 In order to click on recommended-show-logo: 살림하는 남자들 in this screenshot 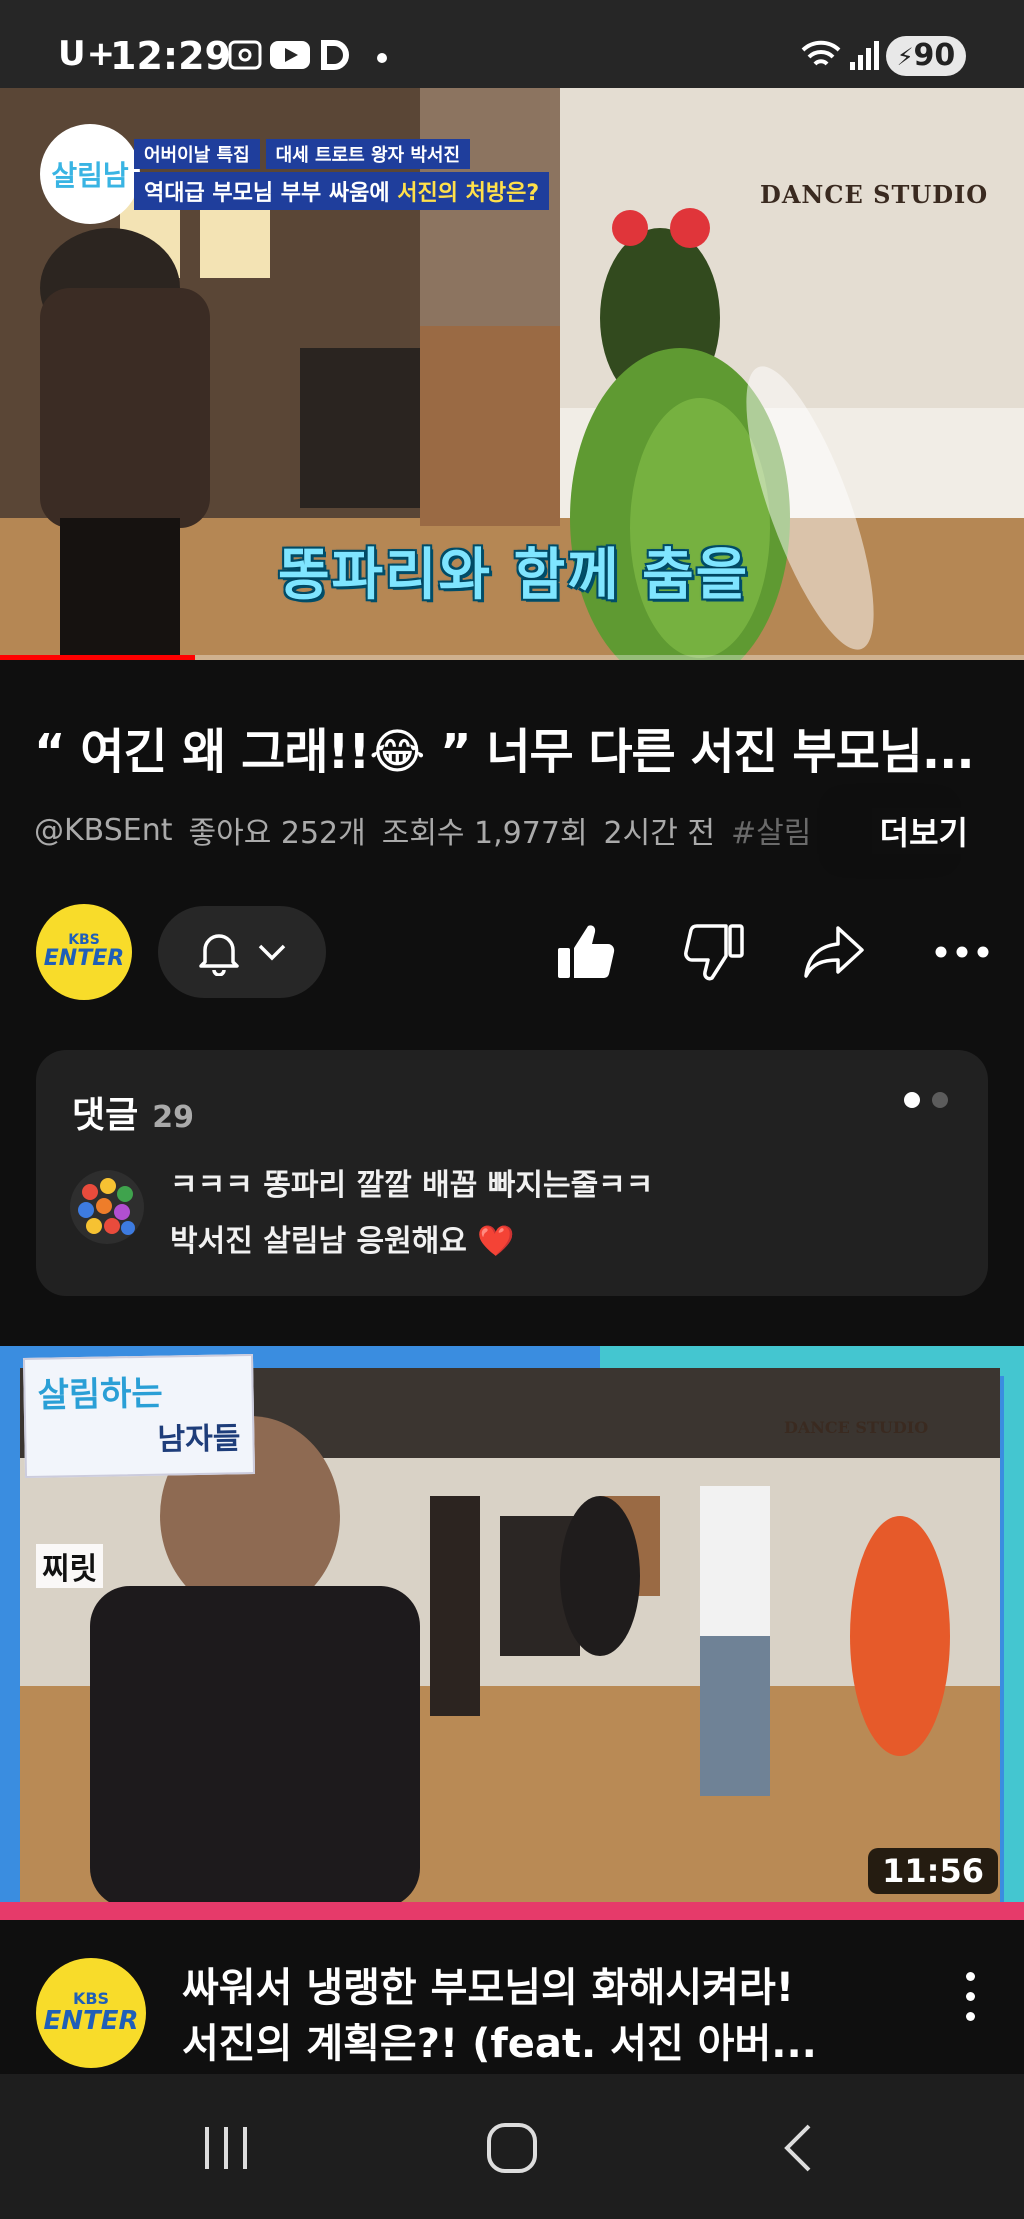, I will do `click(139, 1416)`.